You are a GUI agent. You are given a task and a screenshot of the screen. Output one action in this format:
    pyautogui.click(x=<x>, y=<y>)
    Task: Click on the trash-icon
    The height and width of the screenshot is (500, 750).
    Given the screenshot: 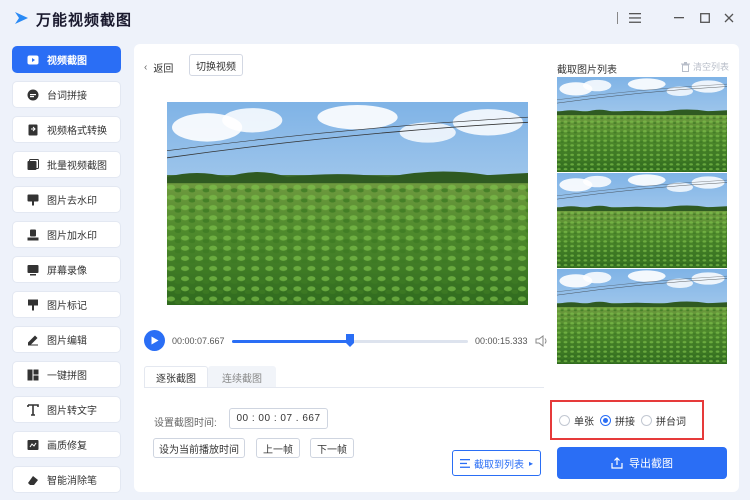 What is the action you would take?
    pyautogui.click(x=685, y=66)
    